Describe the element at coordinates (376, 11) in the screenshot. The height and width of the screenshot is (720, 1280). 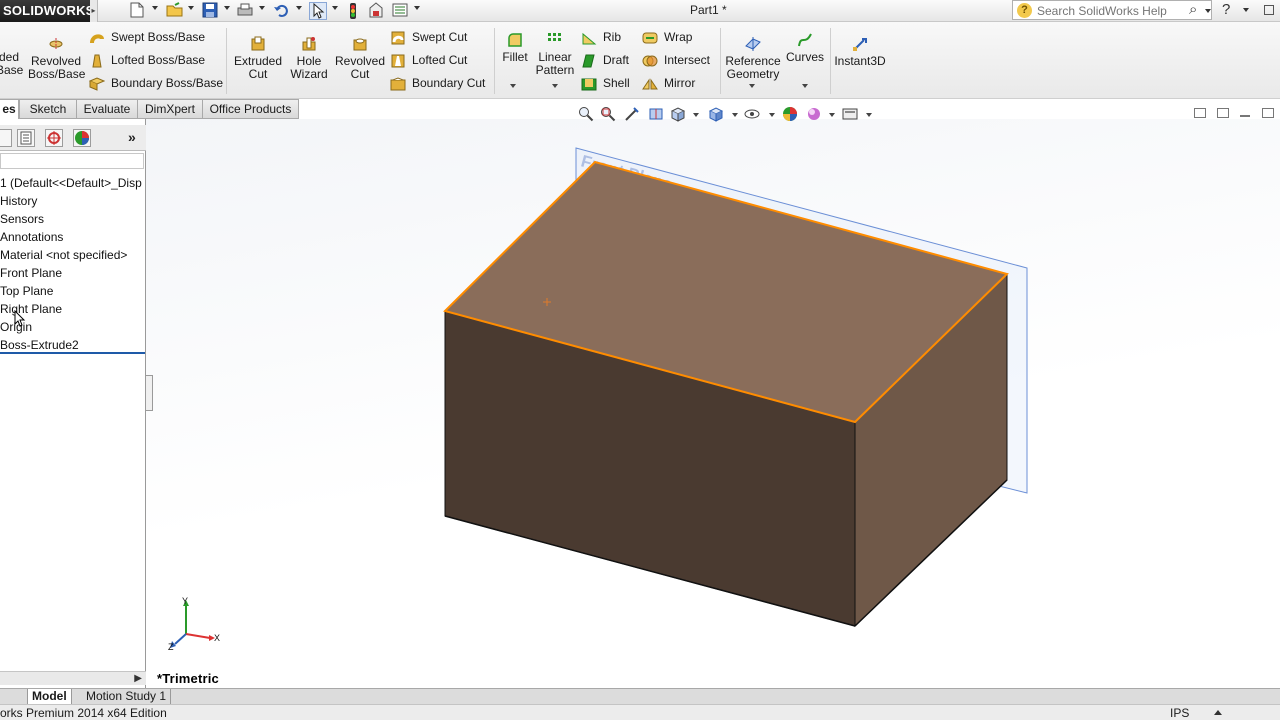
I see `file-properties-icon` at that location.